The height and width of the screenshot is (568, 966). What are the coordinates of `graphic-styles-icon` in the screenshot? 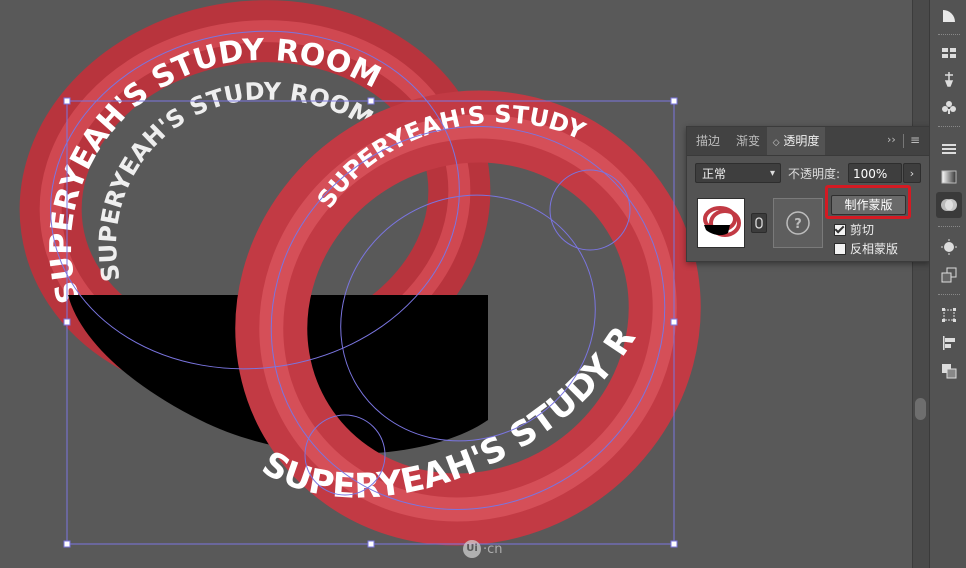 It's located at (949, 275).